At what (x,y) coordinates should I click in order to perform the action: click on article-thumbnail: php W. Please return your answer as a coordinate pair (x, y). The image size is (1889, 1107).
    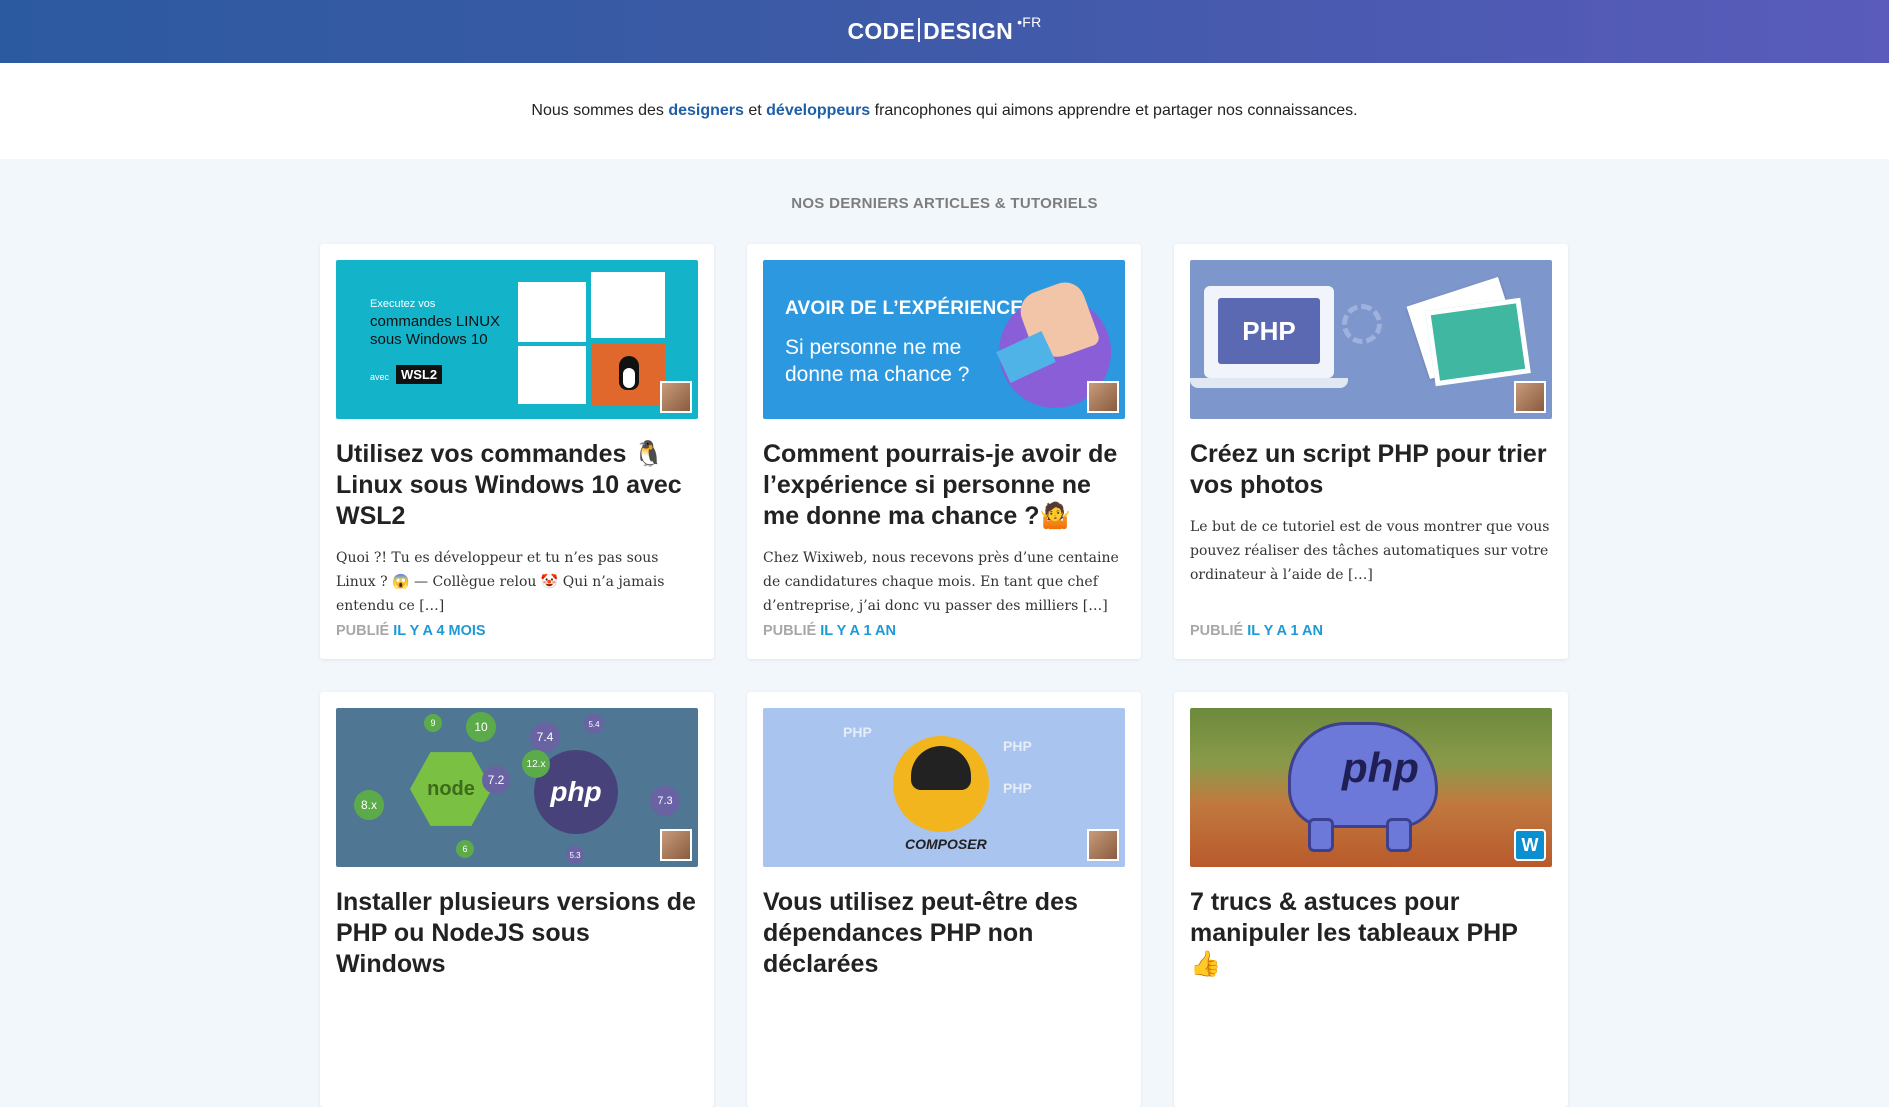
    Looking at the image, I should click on (1371, 787).